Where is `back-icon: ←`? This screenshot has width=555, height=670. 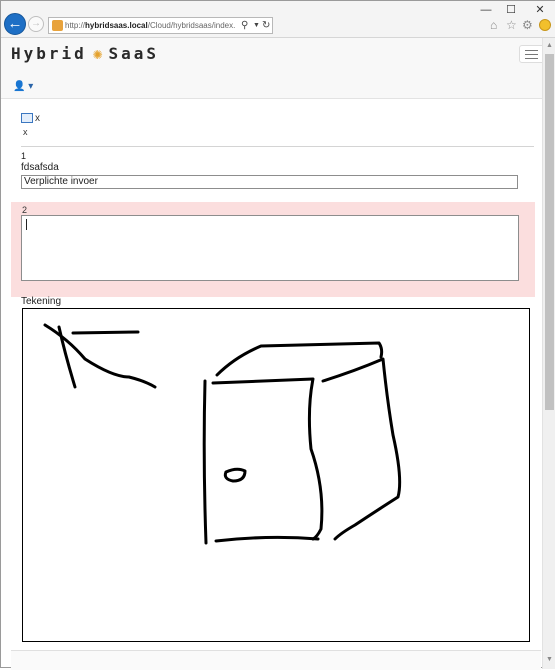
back-icon: ← is located at coordinates (15, 24).